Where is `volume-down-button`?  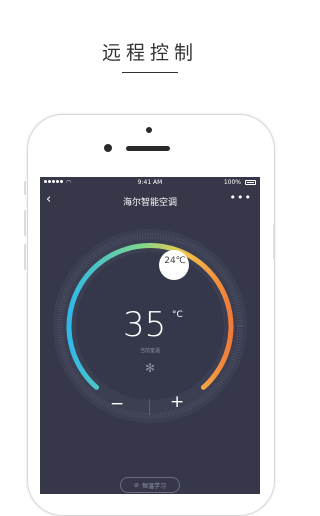 volume-down-button is located at coordinates (25, 257).